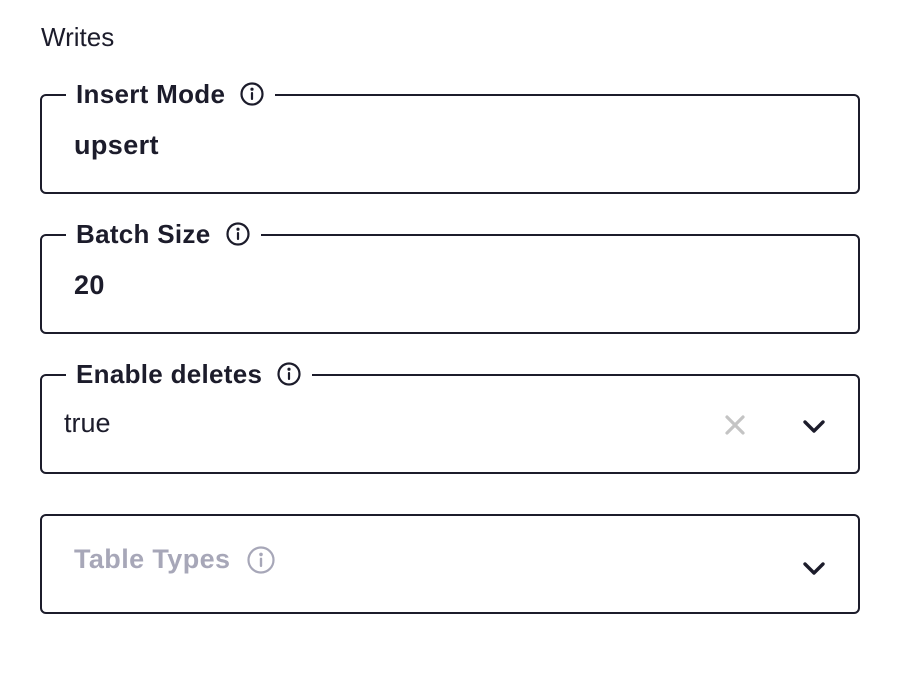 This screenshot has width=920, height=674. I want to click on section-title: Writes, so click(78, 37).